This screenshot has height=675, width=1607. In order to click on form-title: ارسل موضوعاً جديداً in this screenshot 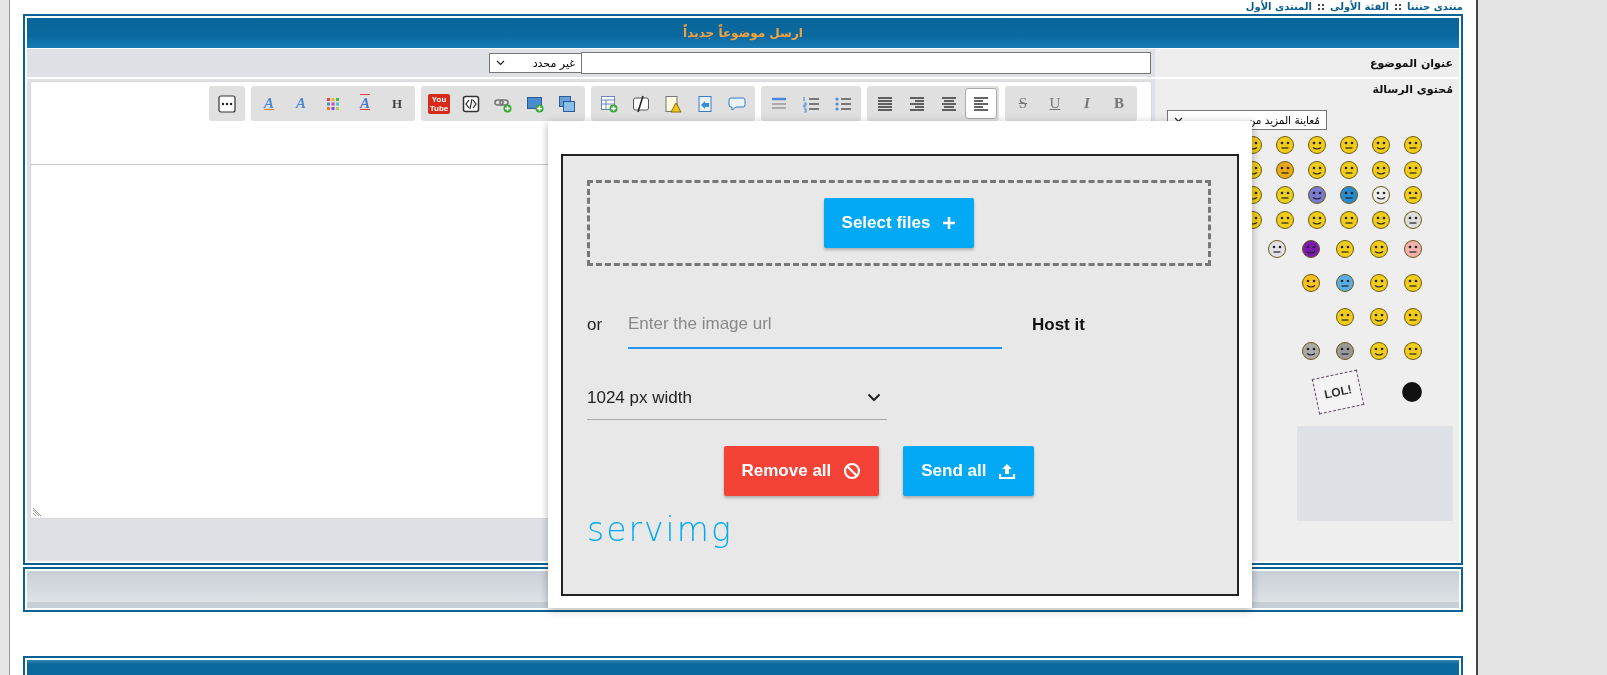, I will do `click(743, 33)`.